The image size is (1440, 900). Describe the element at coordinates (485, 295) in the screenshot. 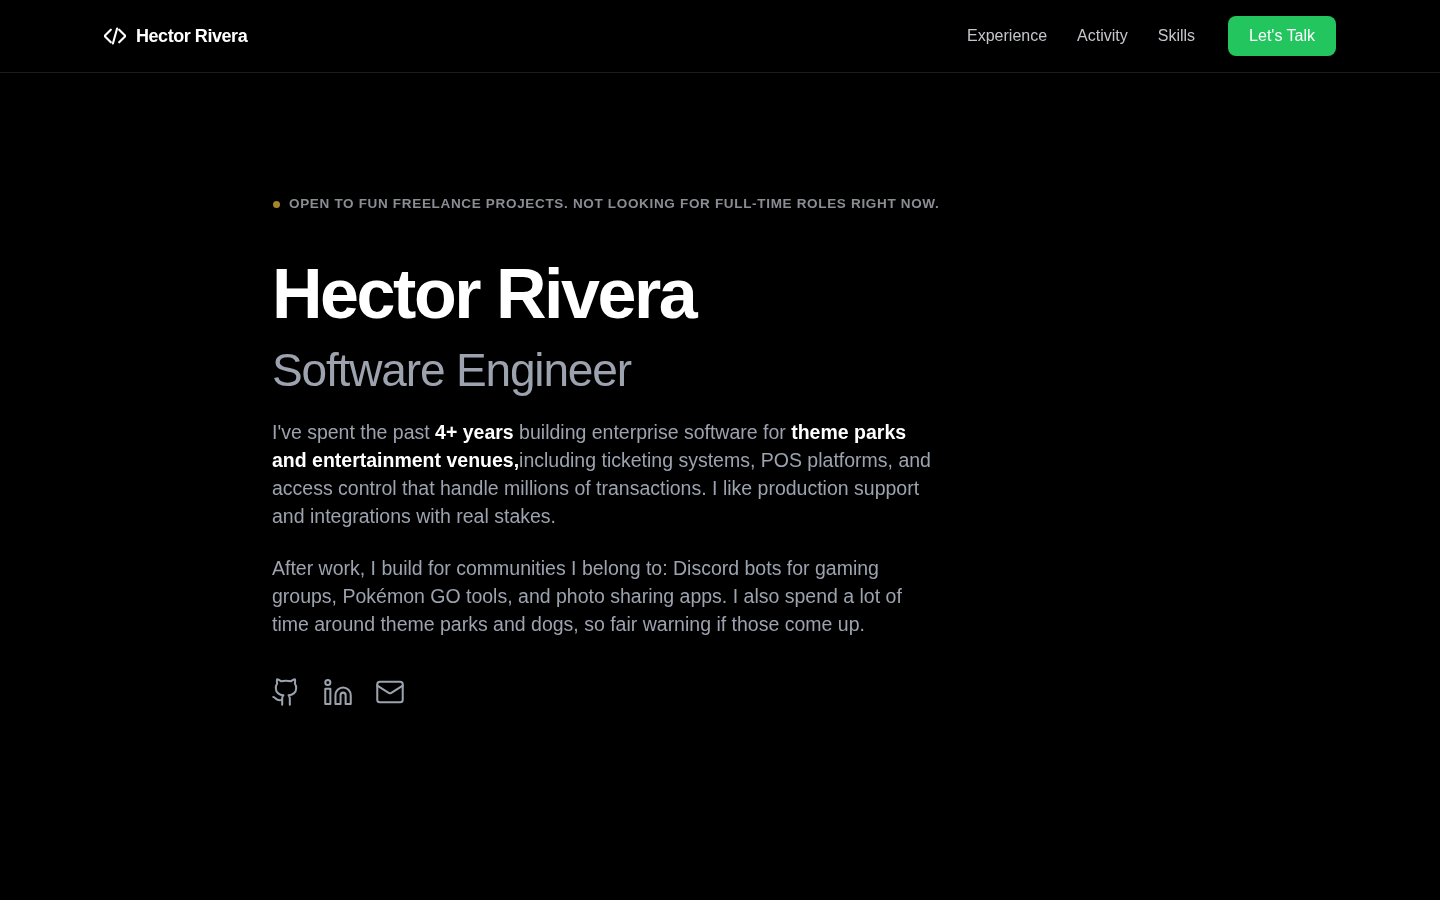

I see `hero-name: Hector Rivera` at that location.